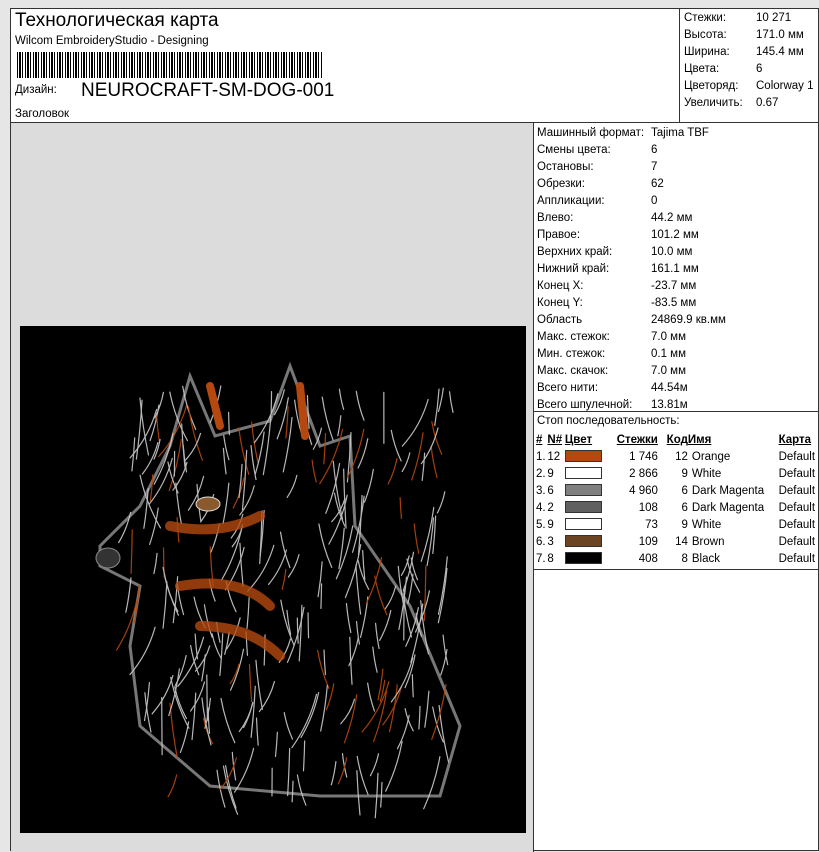  What do you see at coordinates (733, 439) in the screenshot?
I see `column-header: Имя` at bounding box center [733, 439].